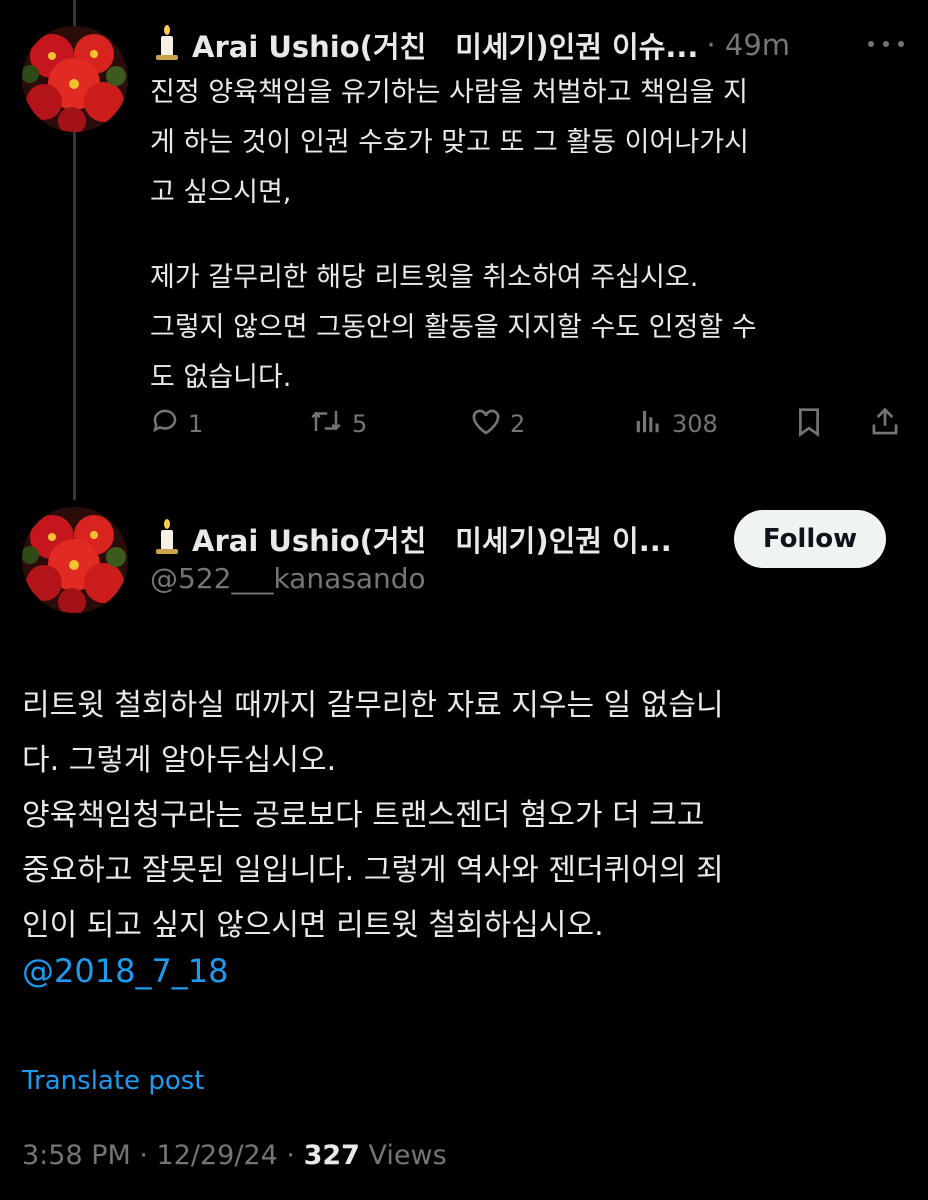  Describe the element at coordinates (221, 192) in the screenshot. I see `tweet-text-line: 고 싶으시면,` at that location.